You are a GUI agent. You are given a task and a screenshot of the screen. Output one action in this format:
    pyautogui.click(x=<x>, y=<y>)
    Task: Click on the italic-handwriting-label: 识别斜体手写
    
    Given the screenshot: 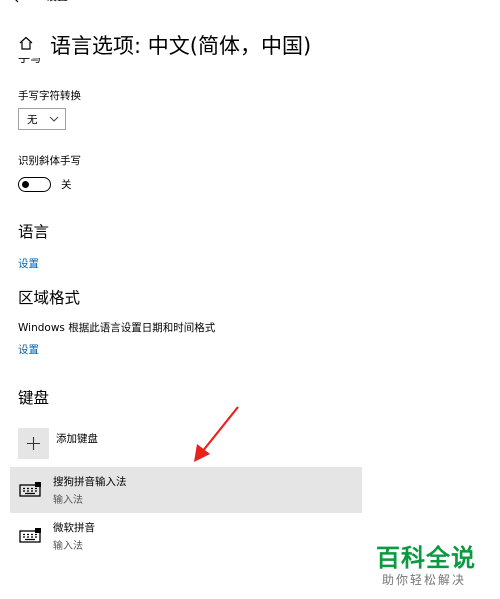 What is the action you would take?
    pyautogui.click(x=49, y=161)
    